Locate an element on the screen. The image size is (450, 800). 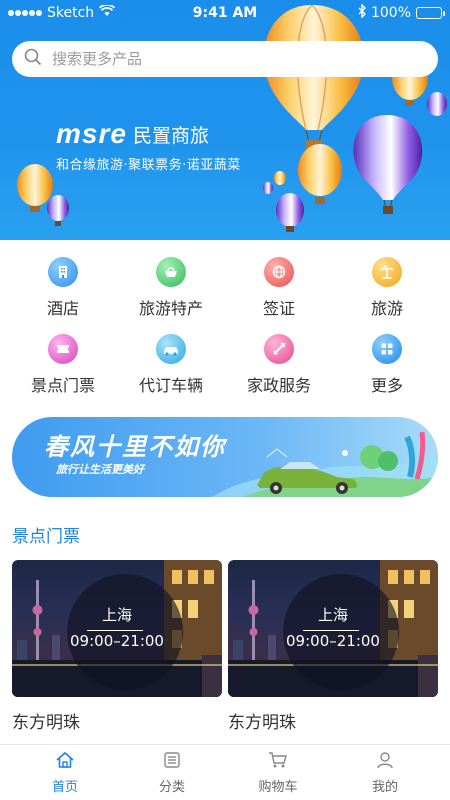
category-travel: 旅游 is located at coordinates (387, 288).